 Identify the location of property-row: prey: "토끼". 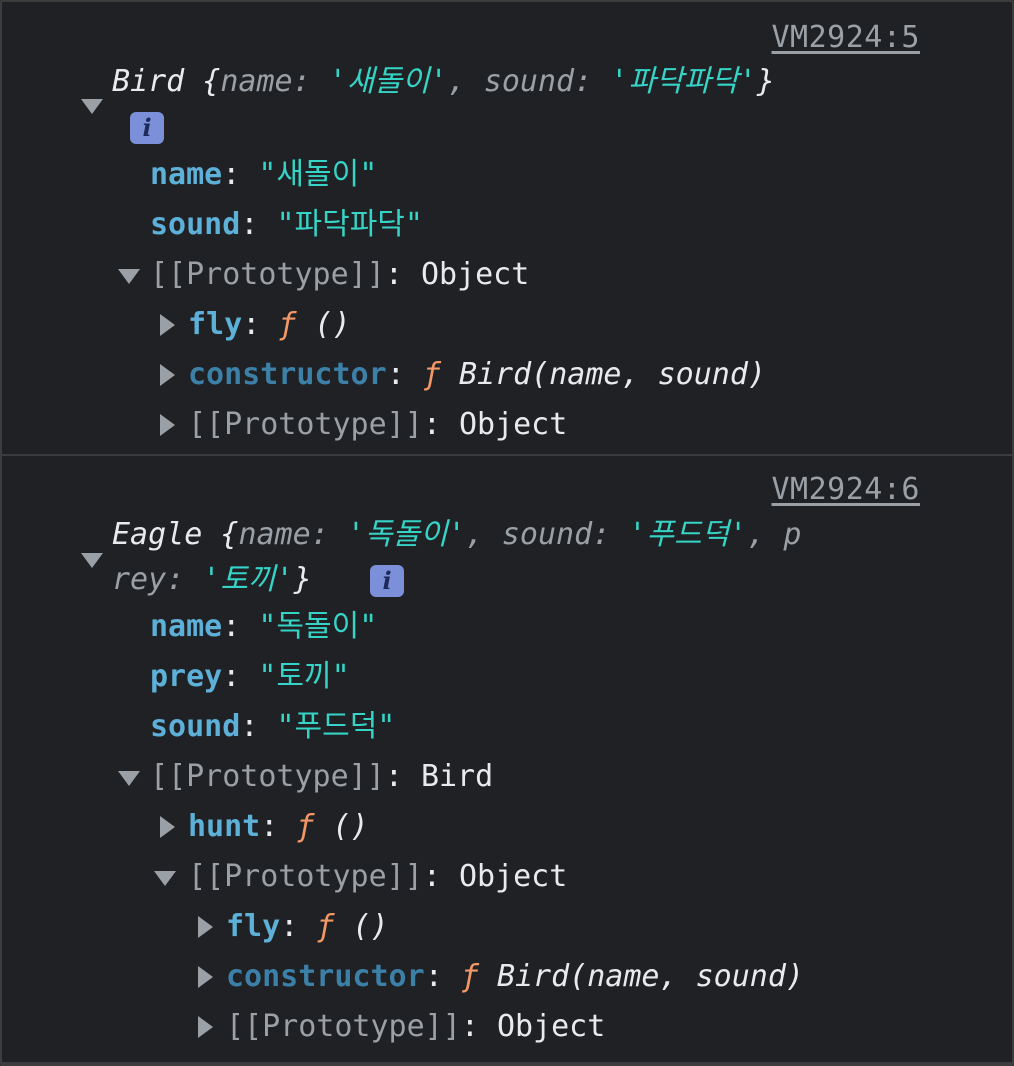
(250, 679).